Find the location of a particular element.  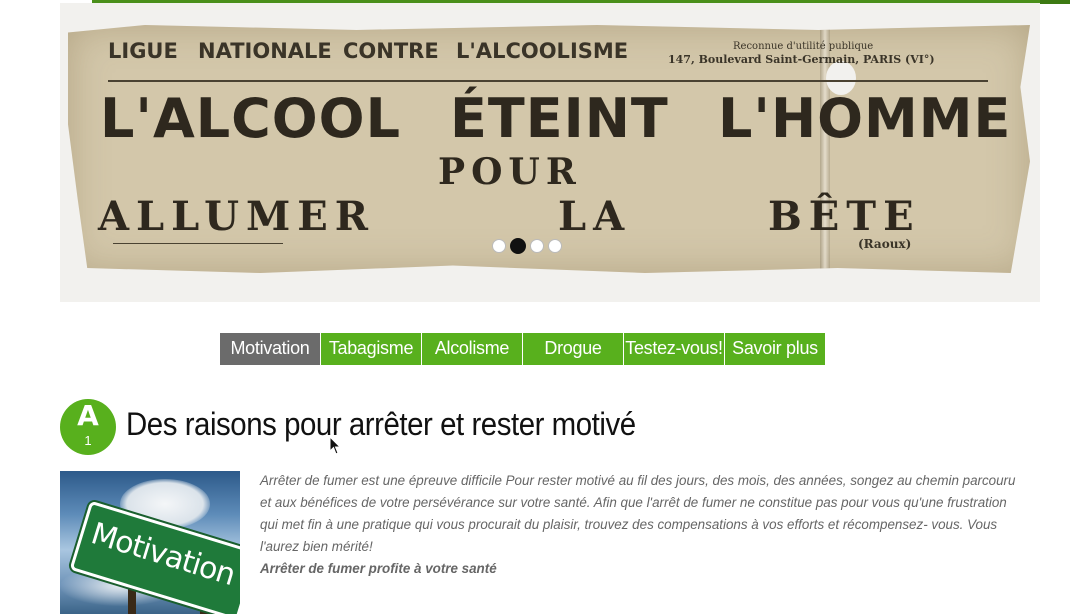

section-badge: A 1 is located at coordinates (88, 427).